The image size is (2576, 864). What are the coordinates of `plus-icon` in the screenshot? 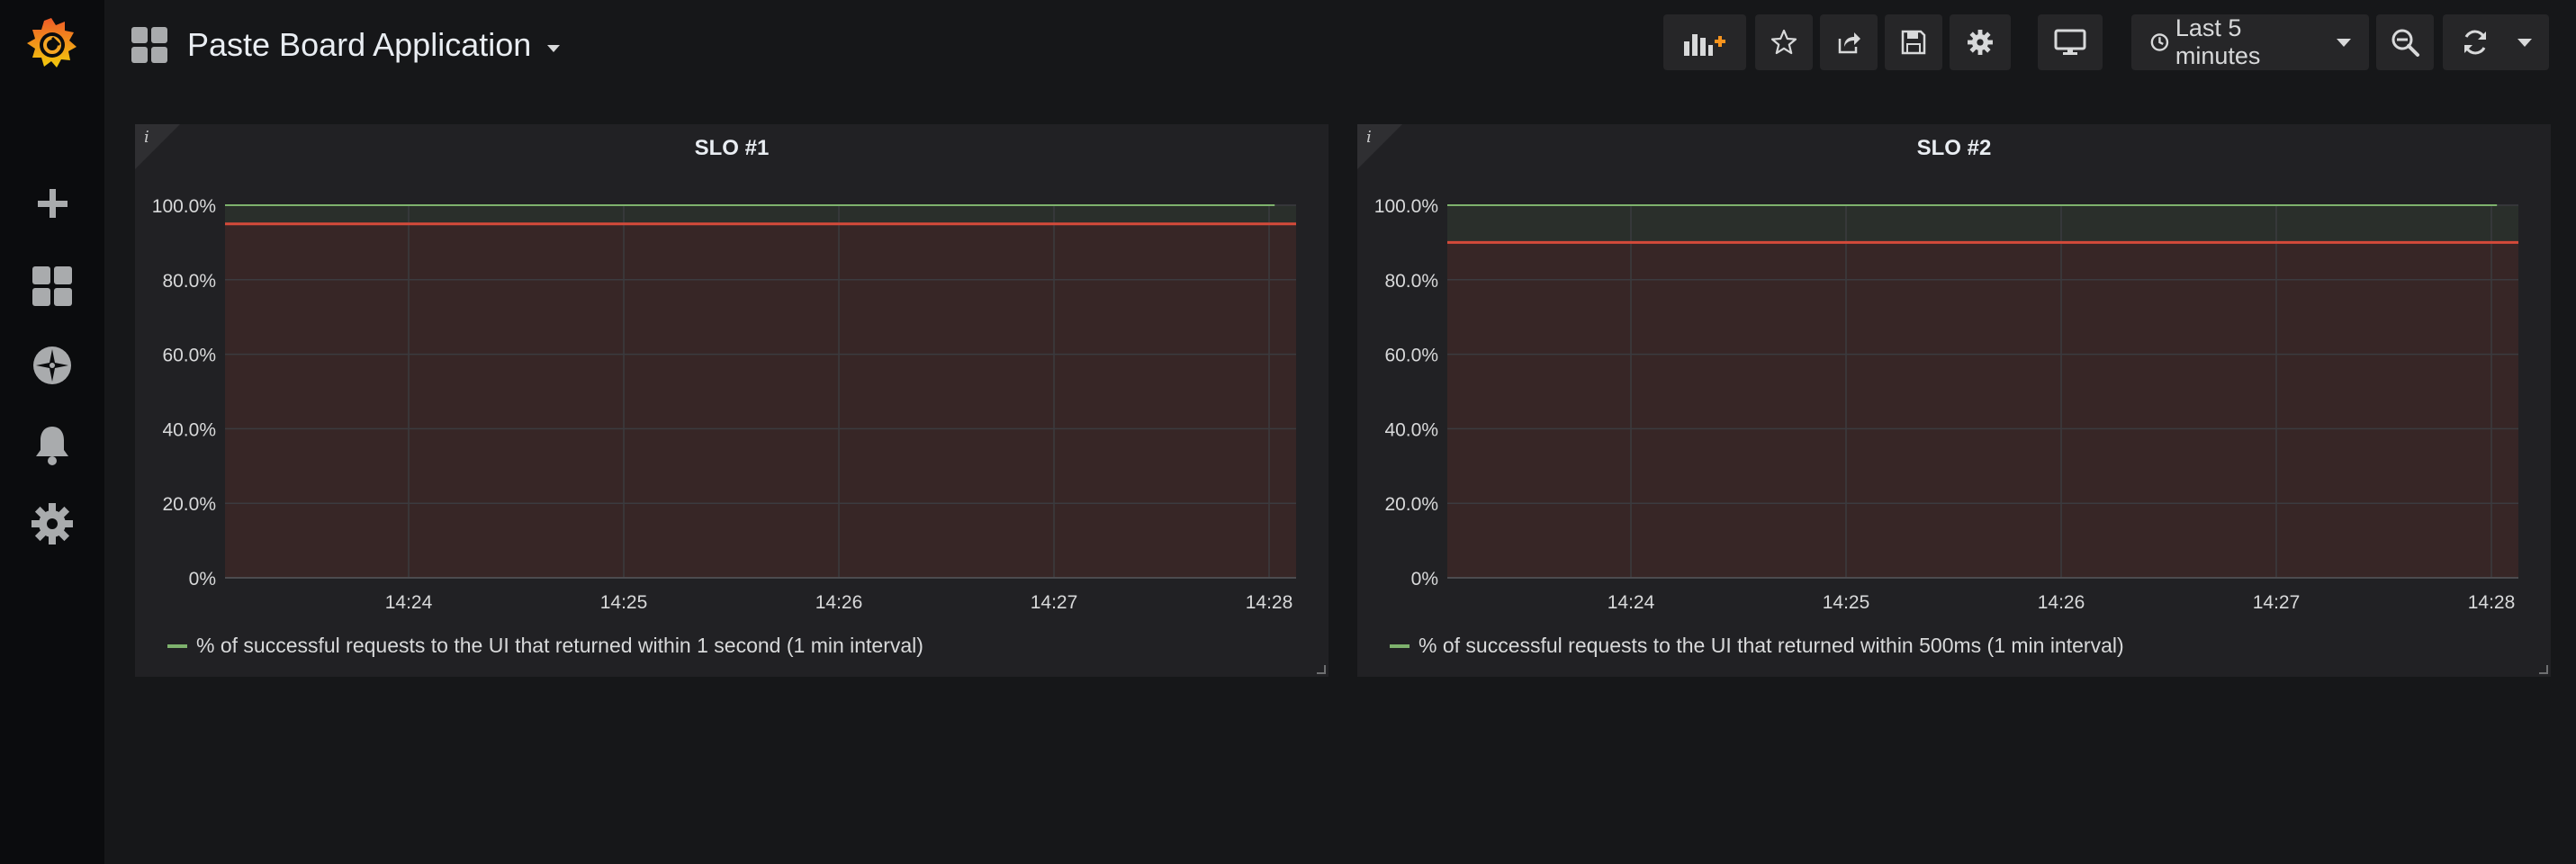 It's located at (52, 203).